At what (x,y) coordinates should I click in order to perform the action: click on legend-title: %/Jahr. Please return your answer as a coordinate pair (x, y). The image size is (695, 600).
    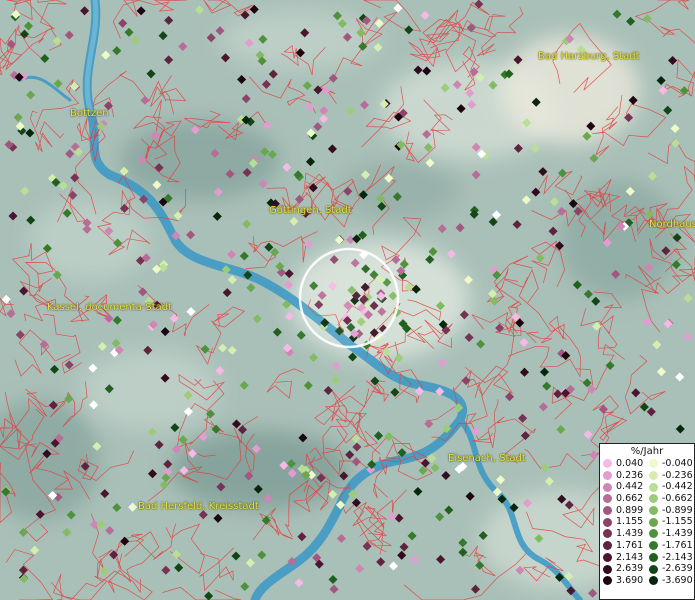
    Looking at the image, I should click on (647, 451).